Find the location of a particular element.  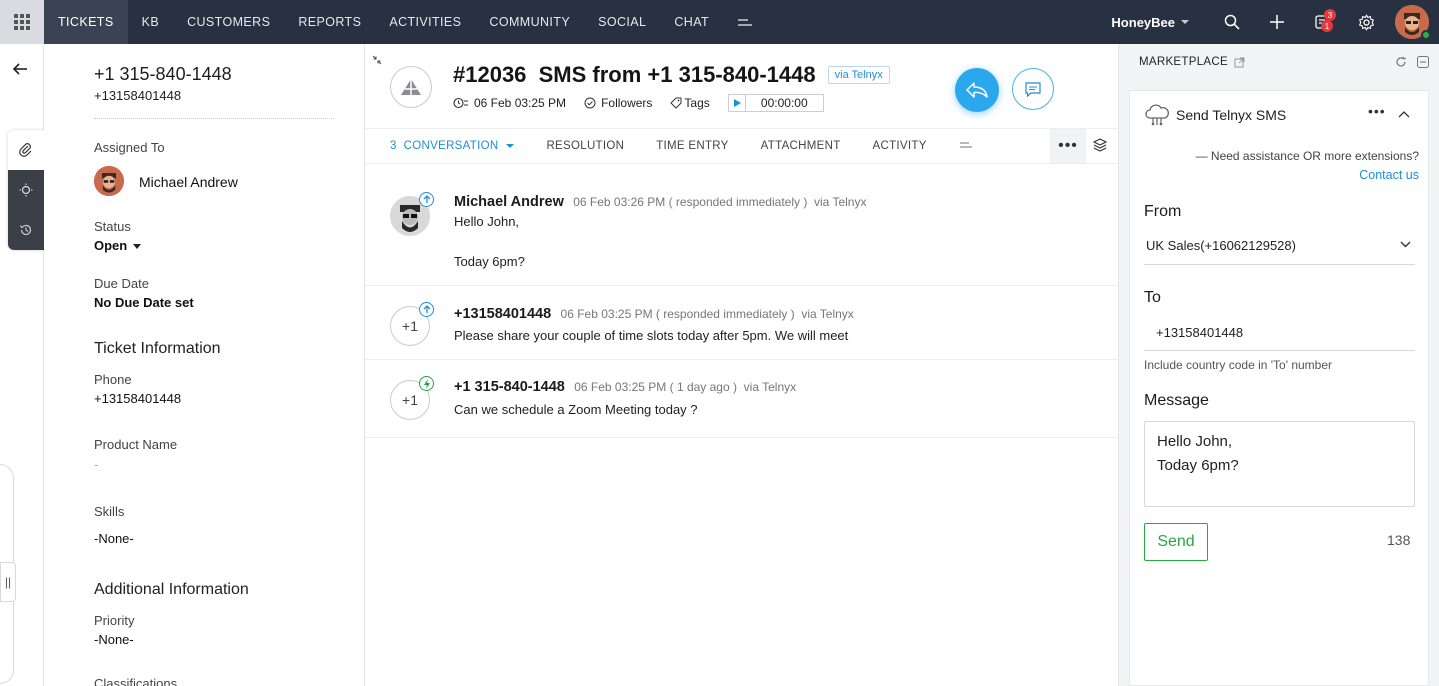

add-button is located at coordinates (1276, 22).